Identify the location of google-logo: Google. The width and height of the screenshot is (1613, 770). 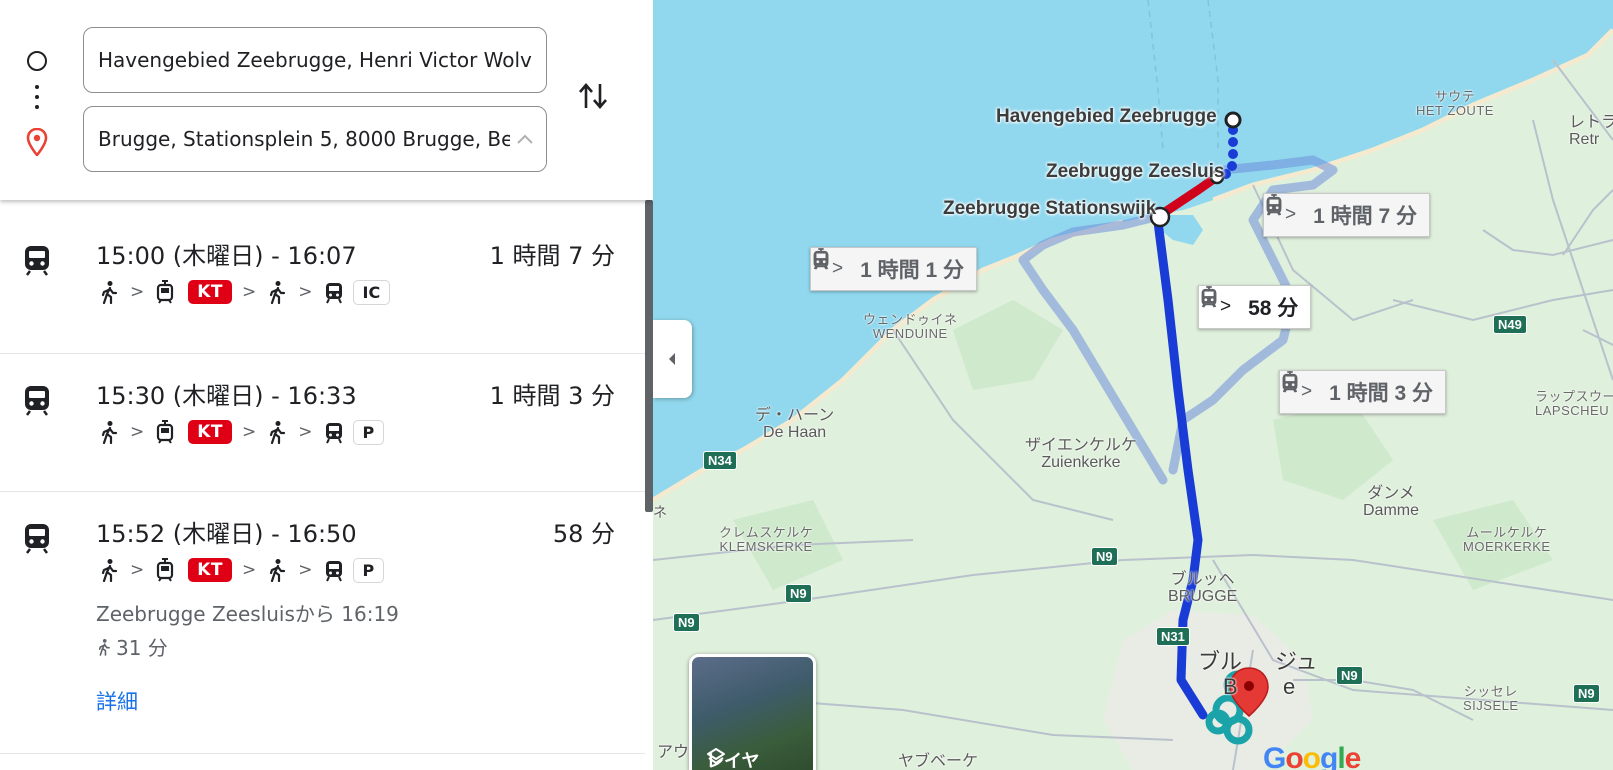
(1312, 756).